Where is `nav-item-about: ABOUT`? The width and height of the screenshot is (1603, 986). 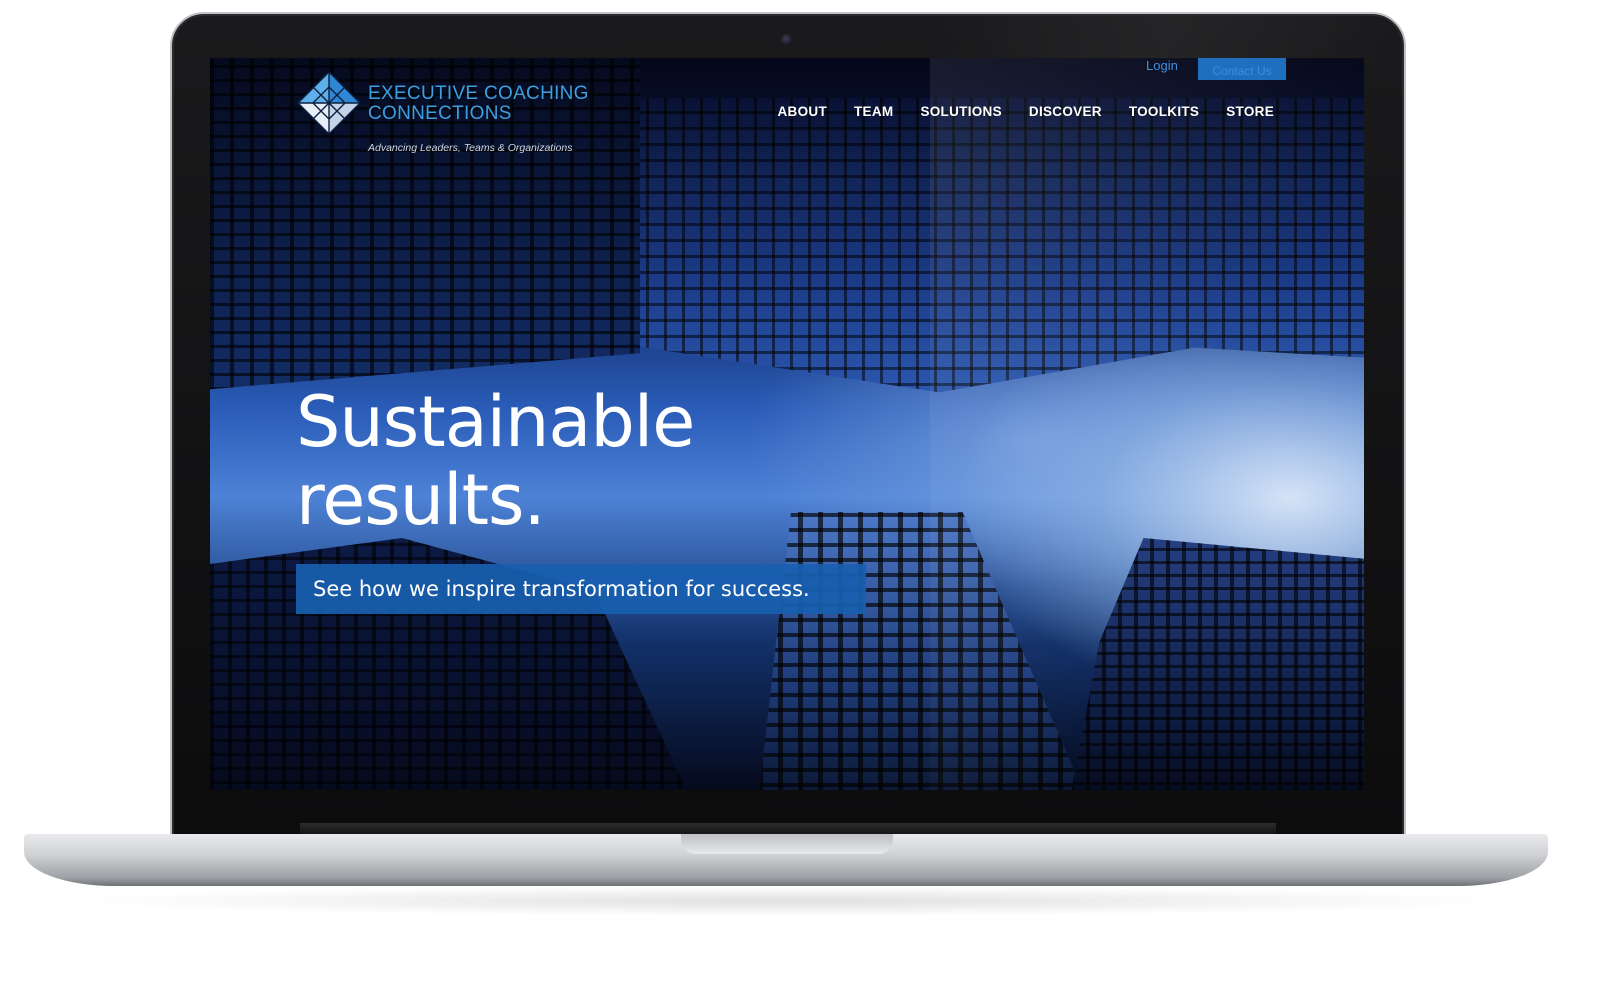 nav-item-about: ABOUT is located at coordinates (803, 111).